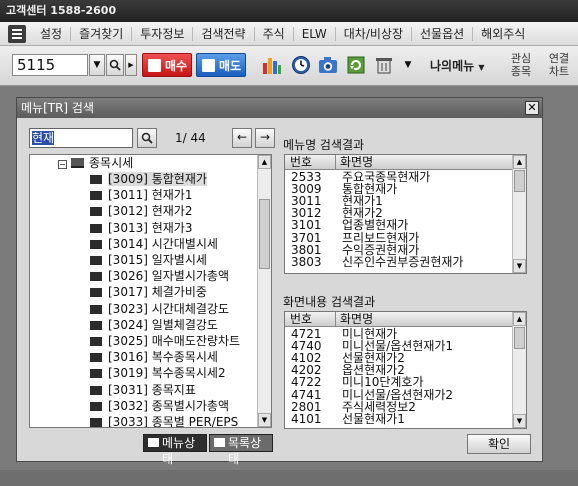 This screenshot has height=486, width=578. Describe the element at coordinates (457, 65) in the screenshot. I see `my-menu-button: 나의메뉴 ▼` at that location.